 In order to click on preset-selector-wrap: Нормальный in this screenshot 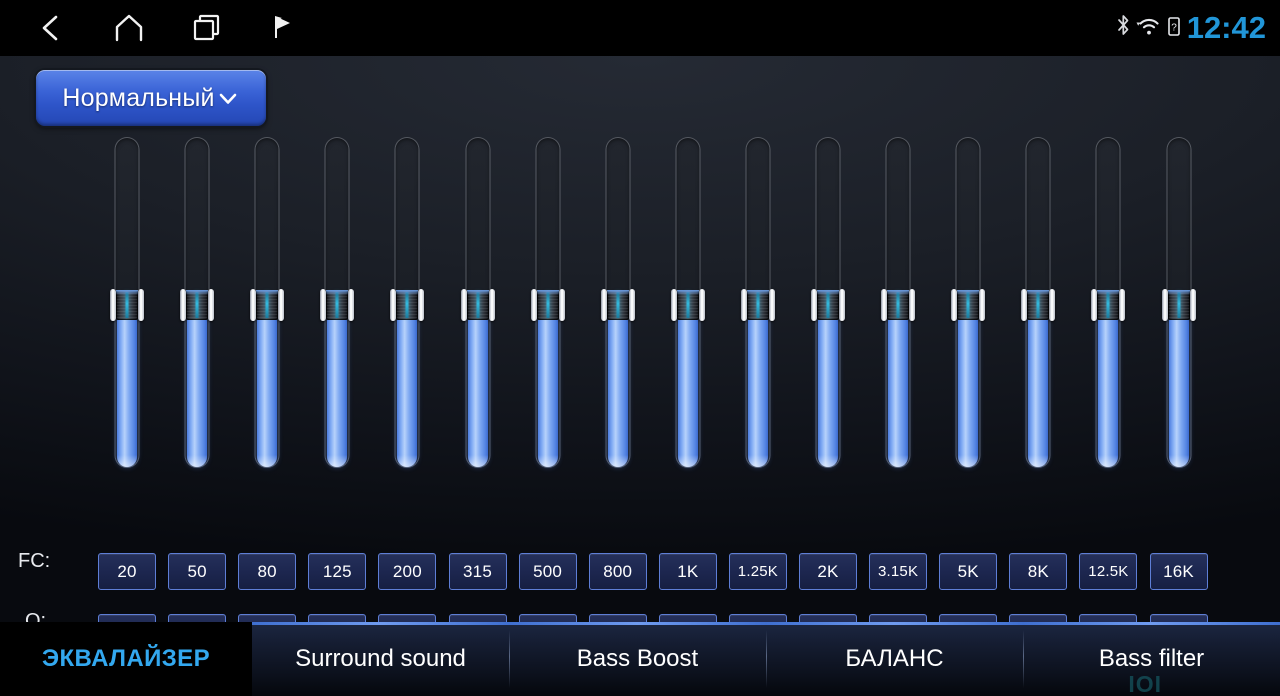, I will do `click(151, 98)`.